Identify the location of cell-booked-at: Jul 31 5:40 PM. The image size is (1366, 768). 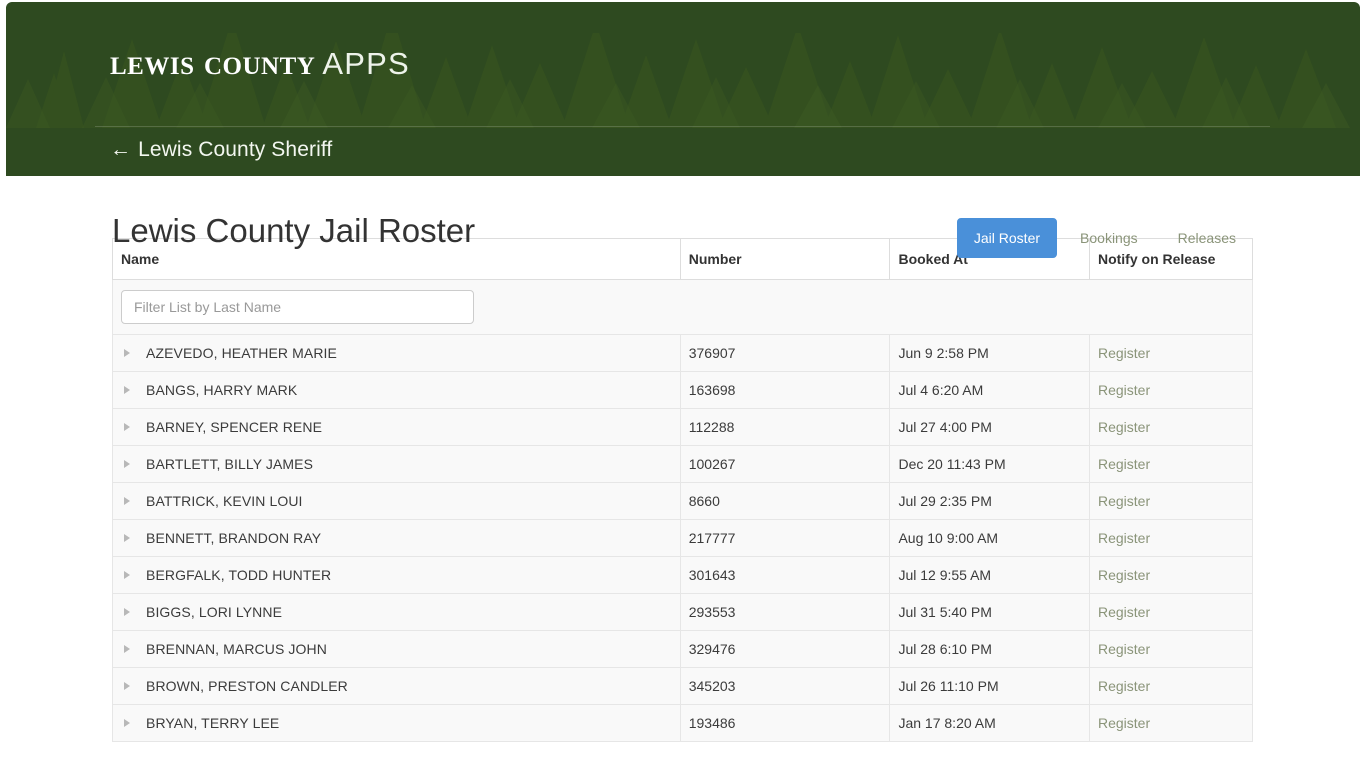
(989, 612).